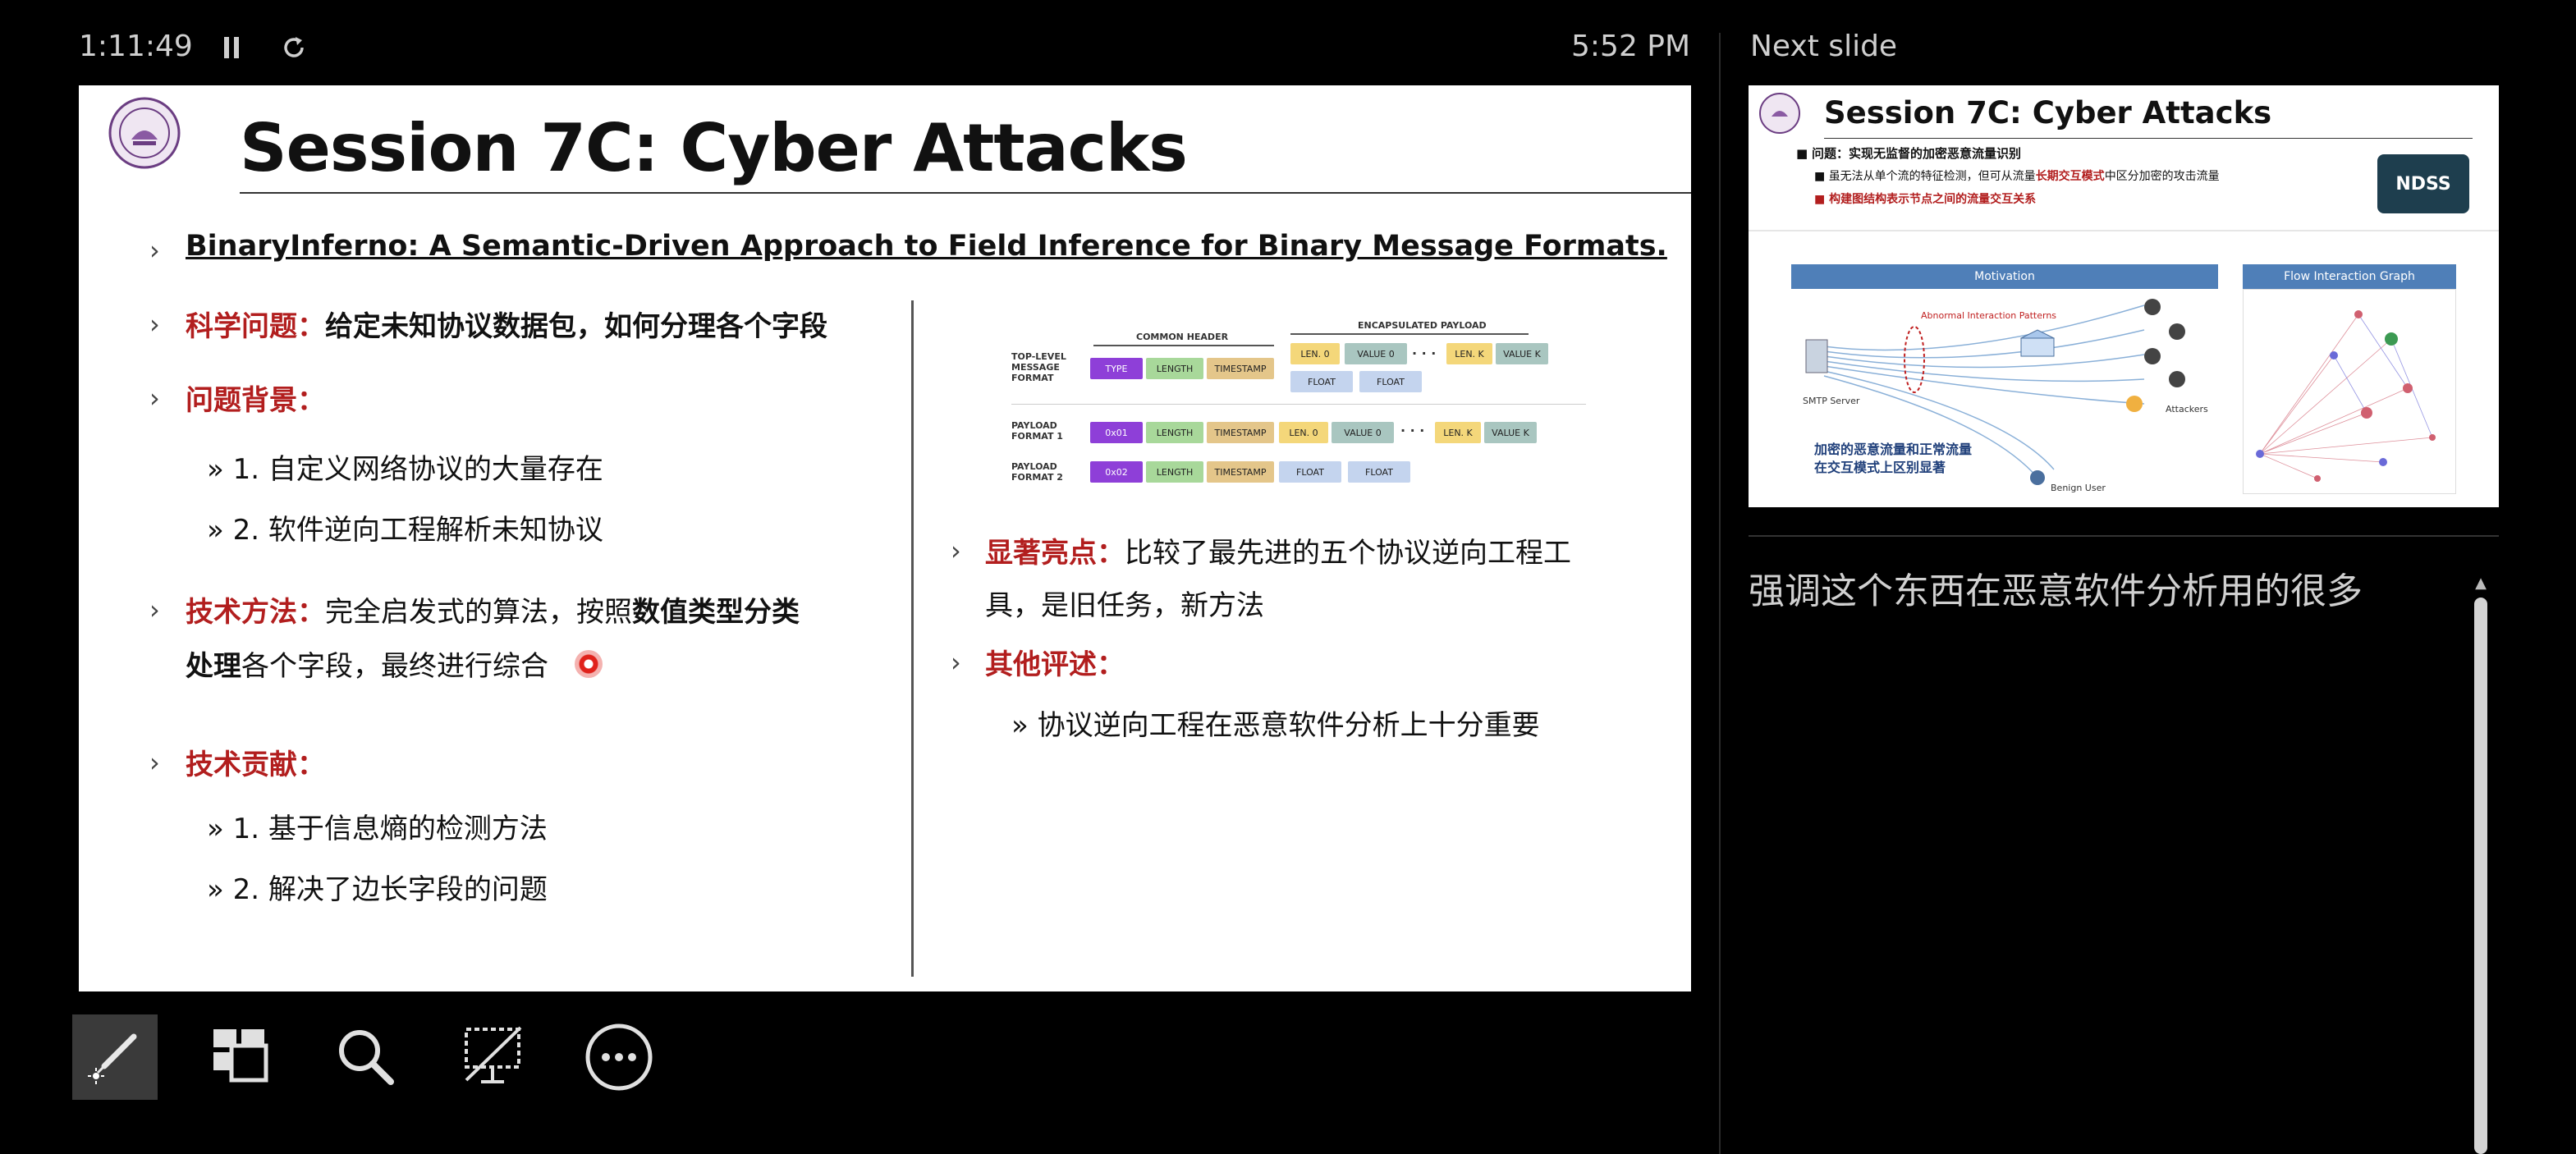 This screenshot has width=2576, height=1154. Describe the element at coordinates (256, 400) in the screenshot. I see `background-label: 问题背景：` at that location.